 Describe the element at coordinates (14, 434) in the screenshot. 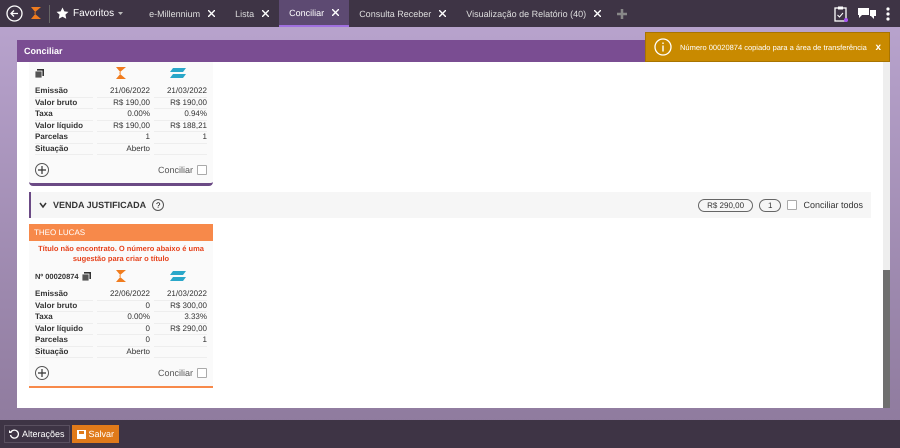

I see `history-icon` at that location.